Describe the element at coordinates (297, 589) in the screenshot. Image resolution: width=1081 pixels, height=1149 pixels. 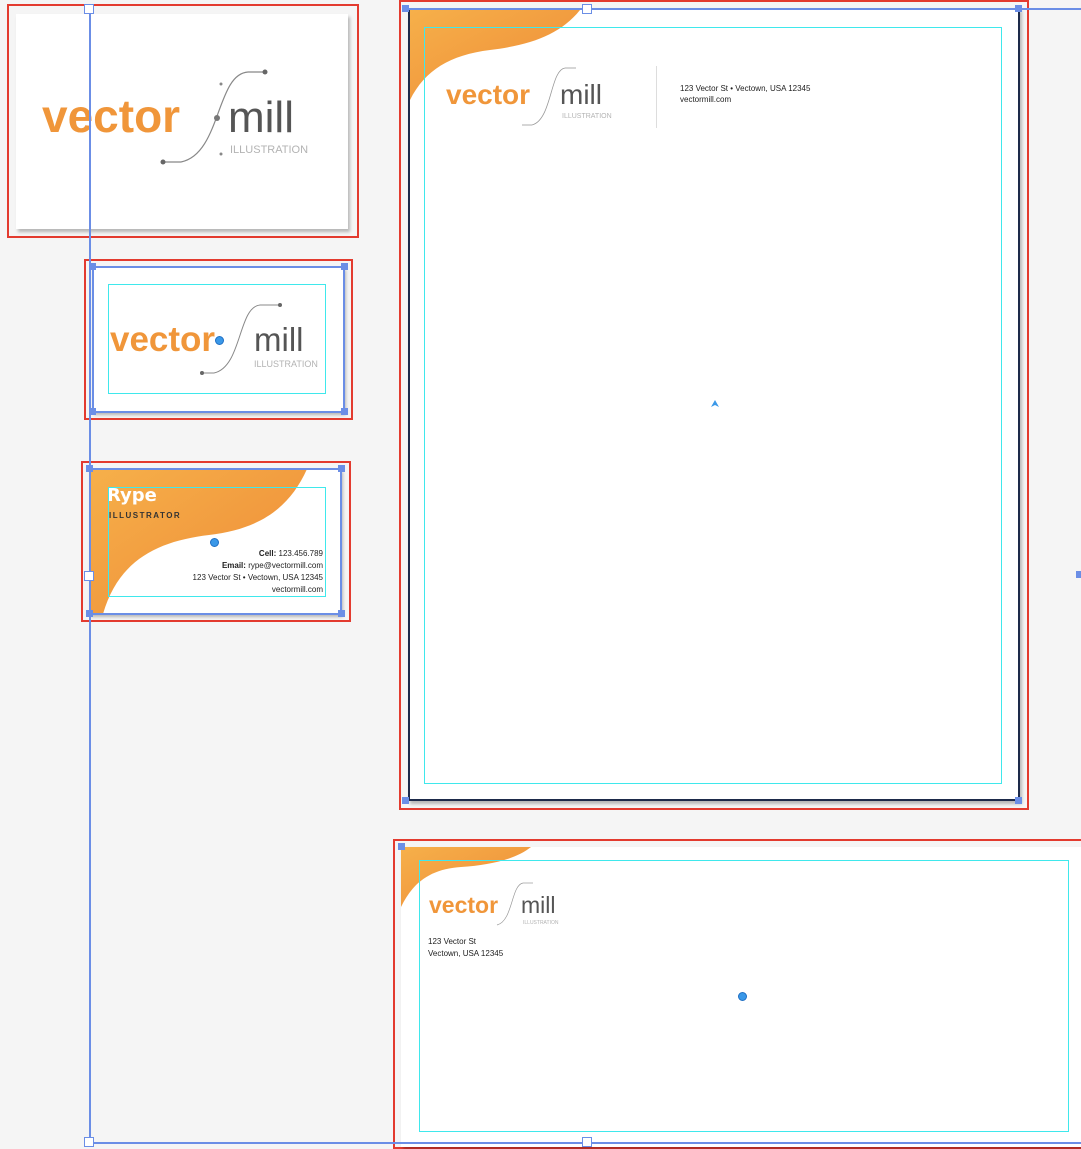
I see `card-website: vectormill.com` at that location.